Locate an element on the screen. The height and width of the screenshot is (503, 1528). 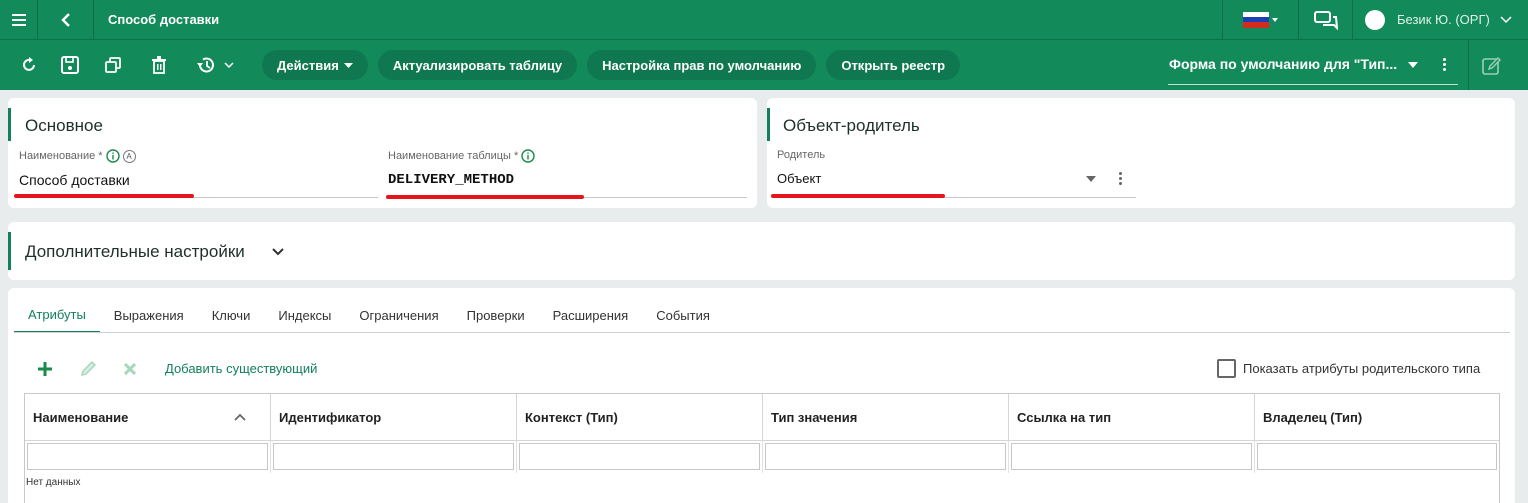
column-header-identifier: Идентификатор is located at coordinates (394, 417).